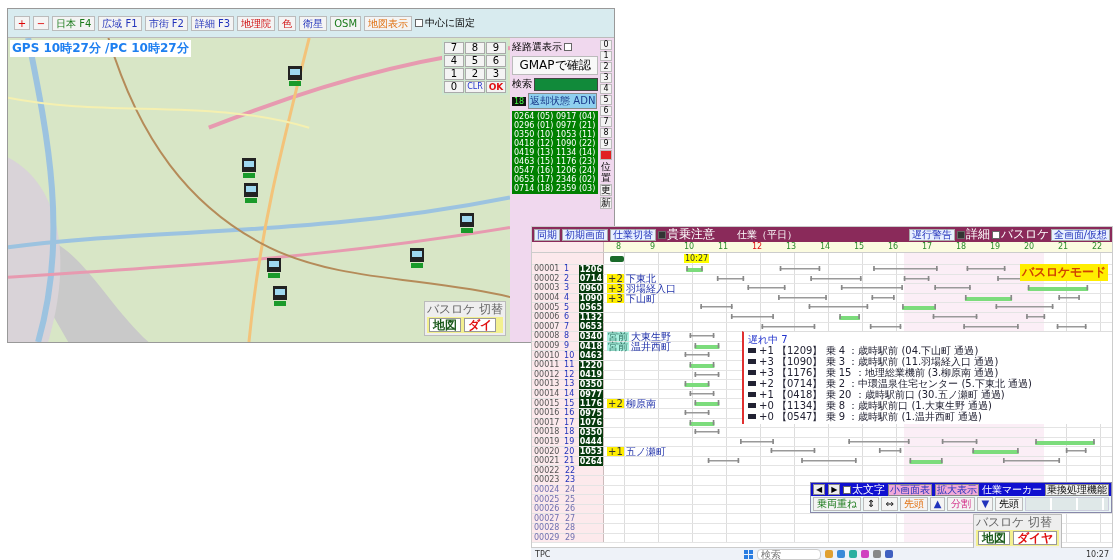  Describe the element at coordinates (985, 504) in the screenshot. I see `tool-button: ▼` at that location.